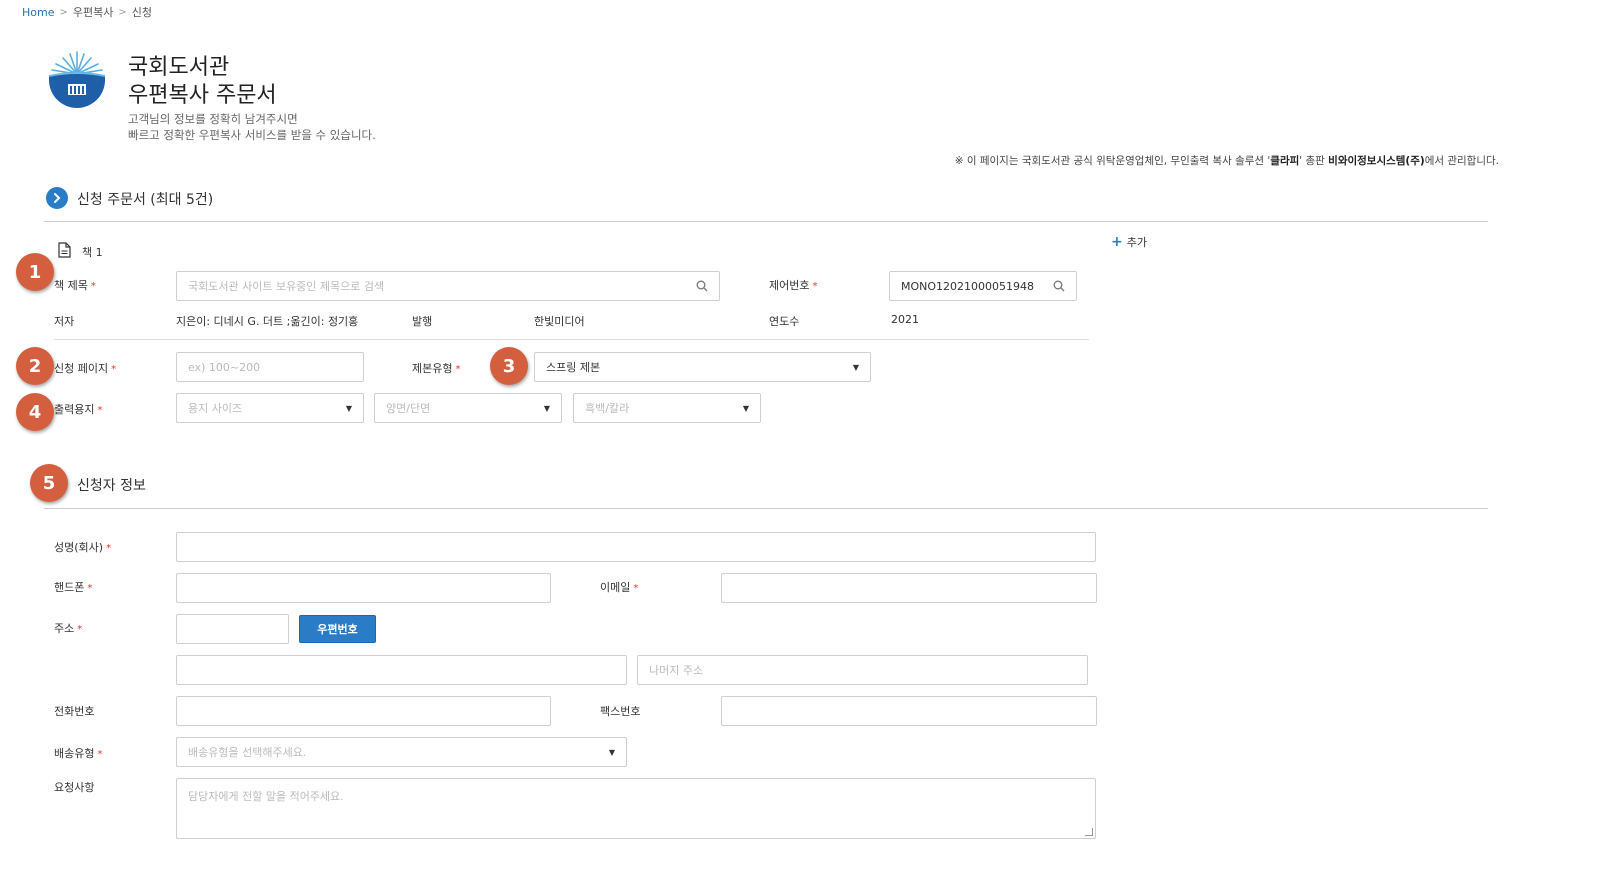  What do you see at coordinates (422, 321) in the screenshot?
I see `publisher-label: 발행` at bounding box center [422, 321].